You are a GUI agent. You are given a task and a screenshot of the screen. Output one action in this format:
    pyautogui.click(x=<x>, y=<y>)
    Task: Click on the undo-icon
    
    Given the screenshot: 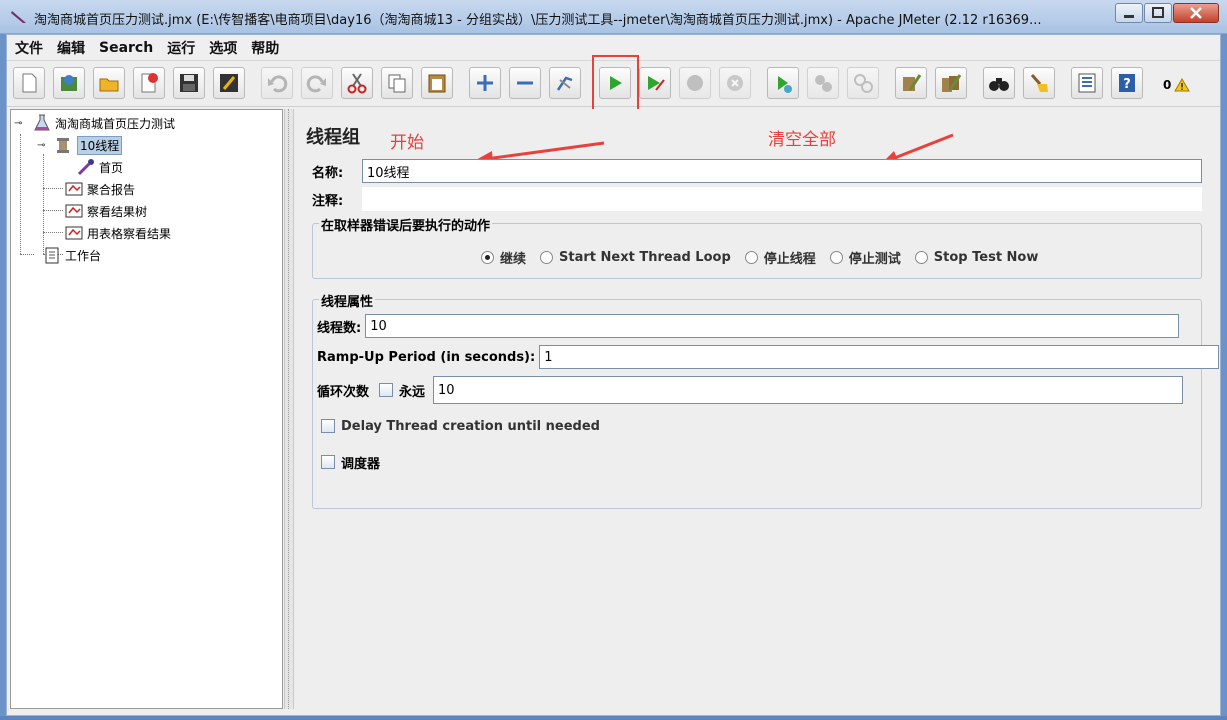 What is the action you would take?
    pyautogui.click(x=278, y=84)
    